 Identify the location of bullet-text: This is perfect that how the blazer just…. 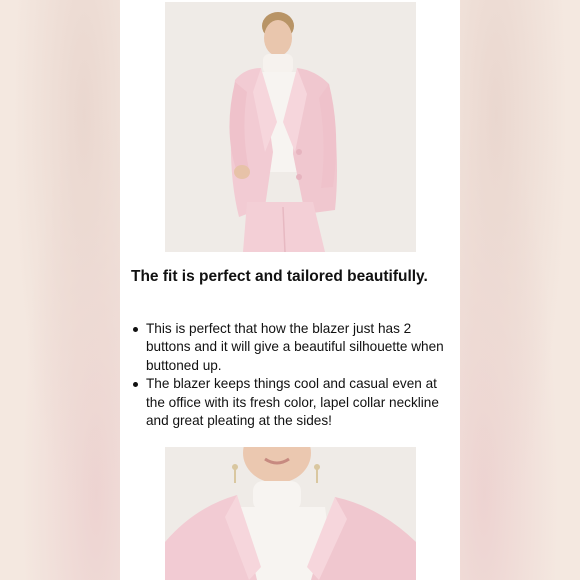
(295, 347).